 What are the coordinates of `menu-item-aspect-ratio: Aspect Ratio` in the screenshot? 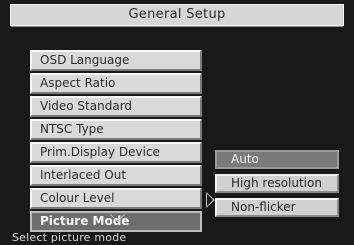 It's located at (116, 83).